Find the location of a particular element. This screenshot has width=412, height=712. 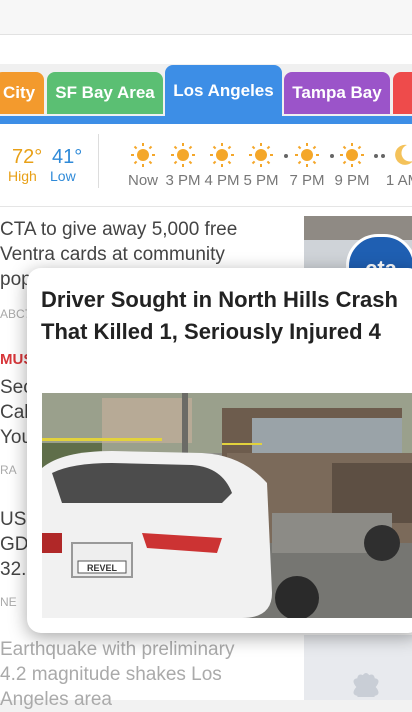

tab-label: City is located at coordinates (19, 92).